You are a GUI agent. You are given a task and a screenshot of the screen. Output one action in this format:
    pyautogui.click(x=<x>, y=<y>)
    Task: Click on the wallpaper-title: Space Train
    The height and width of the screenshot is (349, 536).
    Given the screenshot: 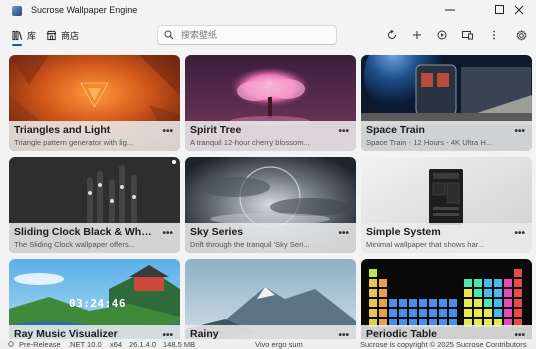 What is the action you would take?
    pyautogui.click(x=395, y=130)
    